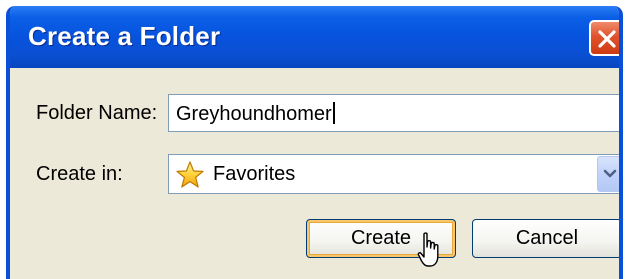 This screenshot has height=279, width=629. Describe the element at coordinates (333, 113) in the screenshot. I see `text-caret` at that location.